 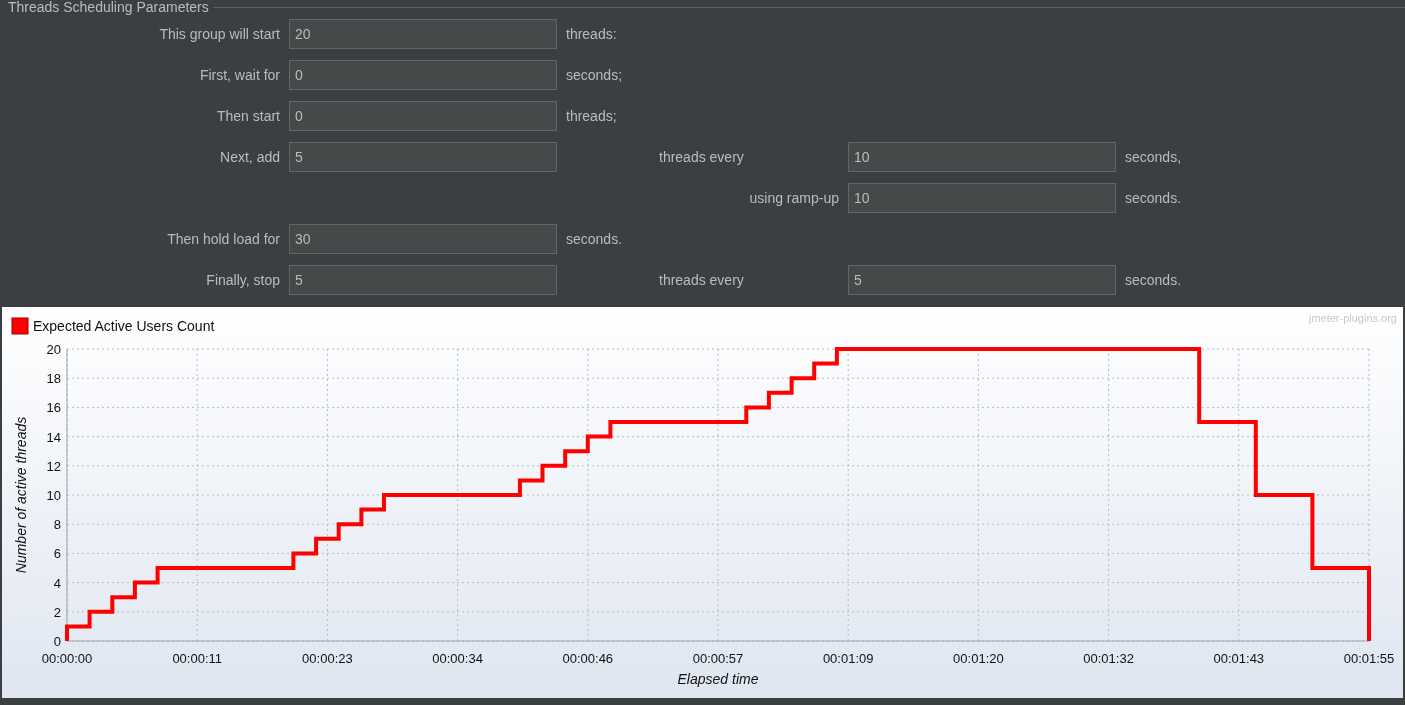 What do you see at coordinates (718, 658) in the screenshot?
I see `x-tick-label: 00:00:57` at bounding box center [718, 658].